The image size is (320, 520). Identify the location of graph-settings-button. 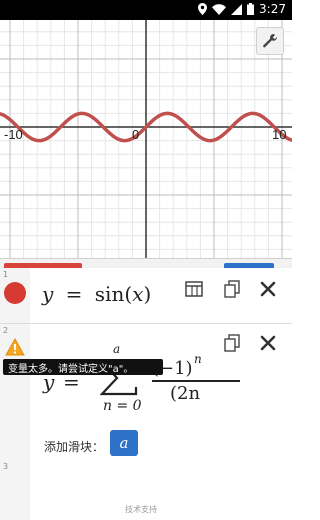
(270, 41).